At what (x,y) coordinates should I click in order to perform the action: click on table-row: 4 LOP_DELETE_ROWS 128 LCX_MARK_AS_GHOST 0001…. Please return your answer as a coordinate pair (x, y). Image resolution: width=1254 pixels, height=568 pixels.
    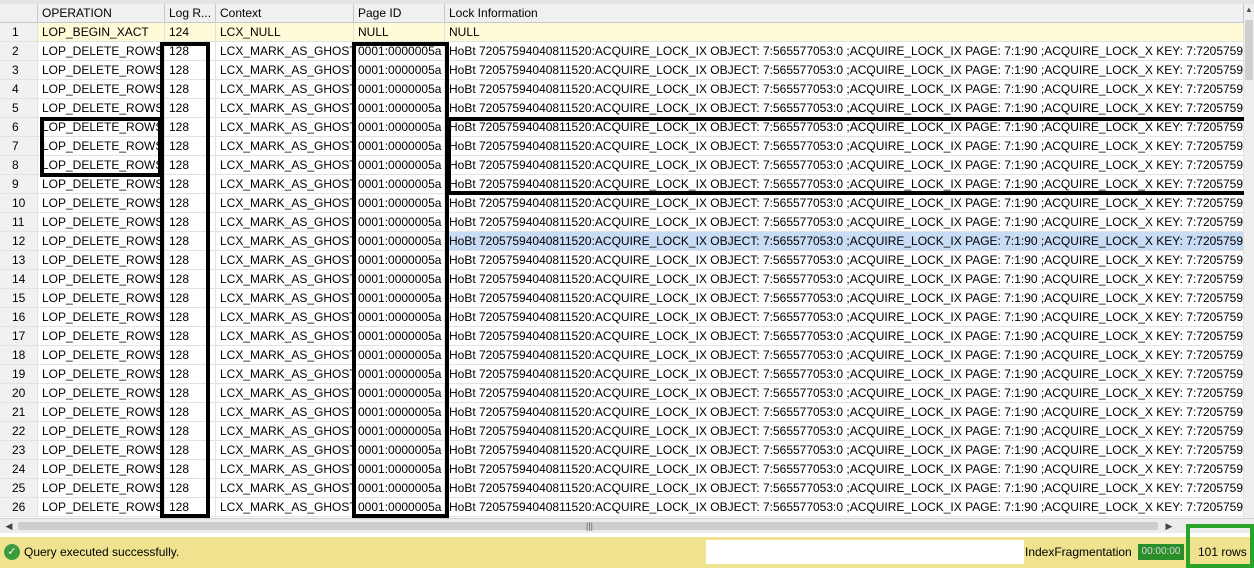
    Looking at the image, I should click on (622, 89).